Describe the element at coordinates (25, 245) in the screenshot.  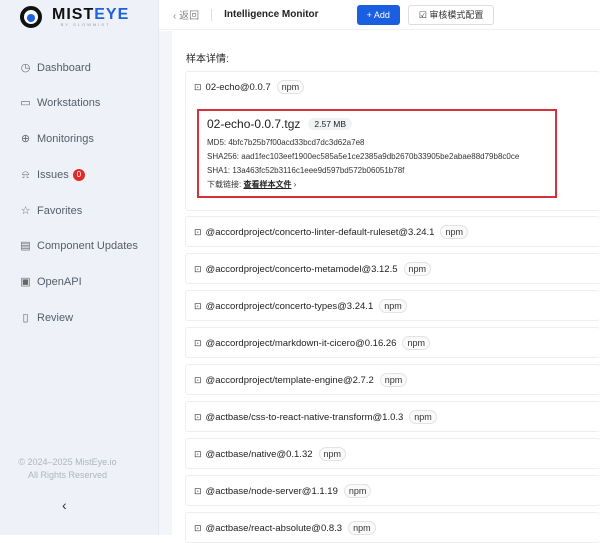
I see `archive-icon: ▤` at that location.